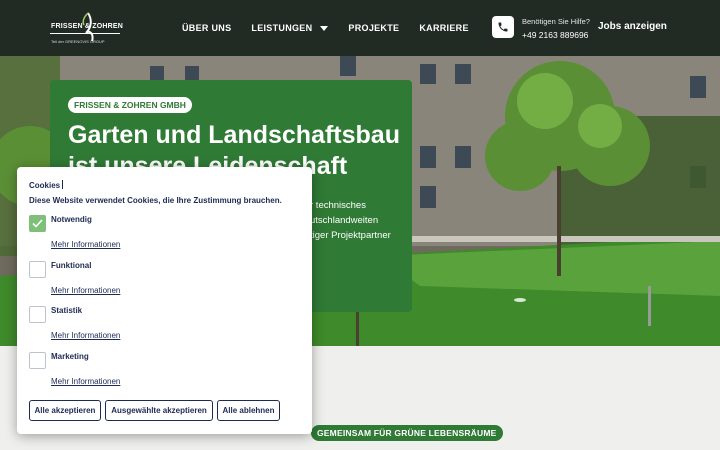 This screenshot has height=450, width=720. I want to click on company-badge: FRISSEN & ZOHREN GMBH, so click(130, 105).